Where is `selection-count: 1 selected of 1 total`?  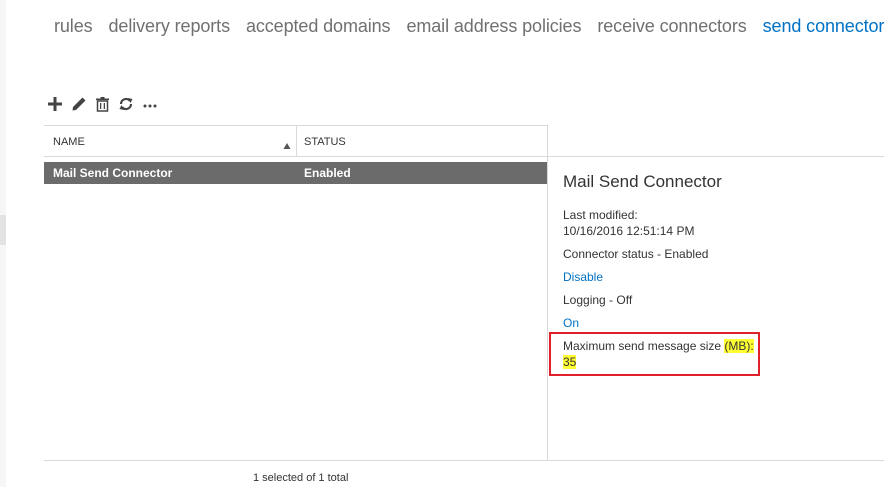
selection-count: 1 selected of 1 total is located at coordinates (301, 478).